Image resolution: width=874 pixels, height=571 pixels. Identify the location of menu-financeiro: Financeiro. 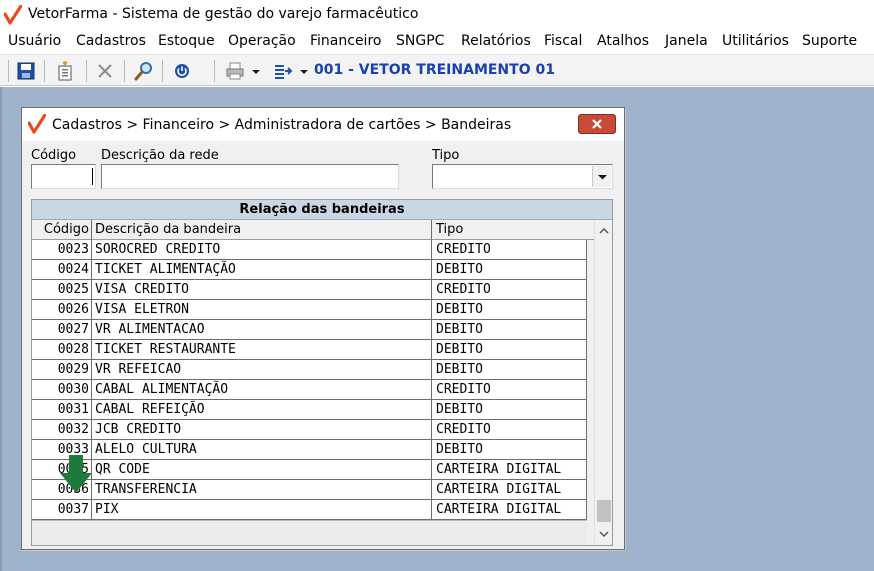
(345, 41).